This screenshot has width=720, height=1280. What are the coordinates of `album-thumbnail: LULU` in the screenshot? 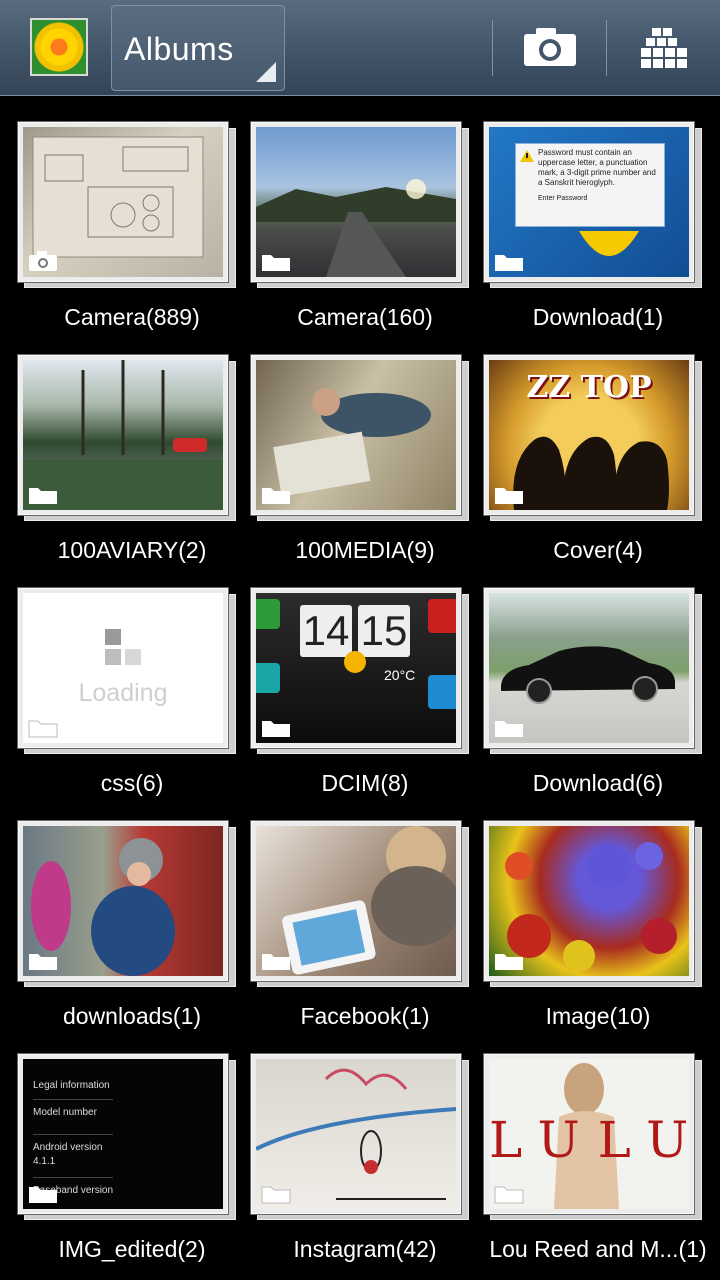 It's located at (589, 1134).